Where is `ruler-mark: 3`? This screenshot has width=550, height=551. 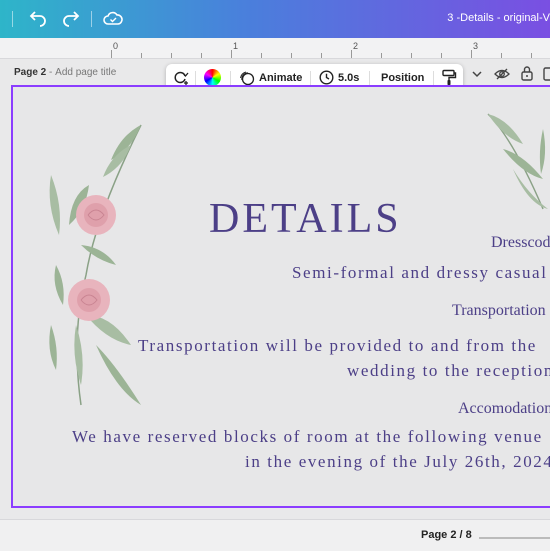 ruler-mark: 3 is located at coordinates (476, 46).